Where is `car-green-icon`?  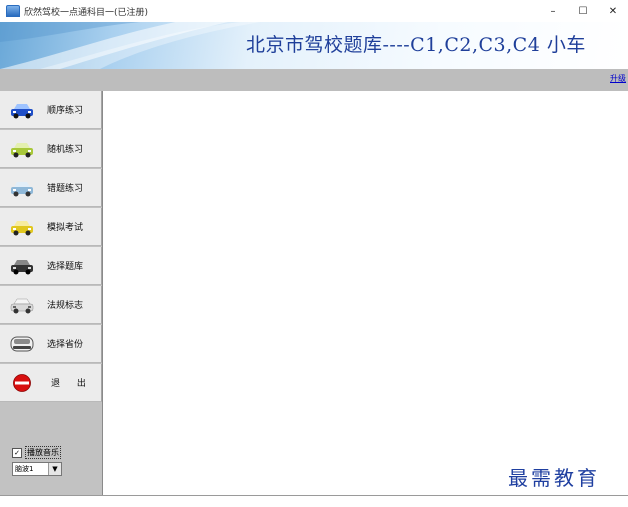
car-green-icon is located at coordinates (22, 149).